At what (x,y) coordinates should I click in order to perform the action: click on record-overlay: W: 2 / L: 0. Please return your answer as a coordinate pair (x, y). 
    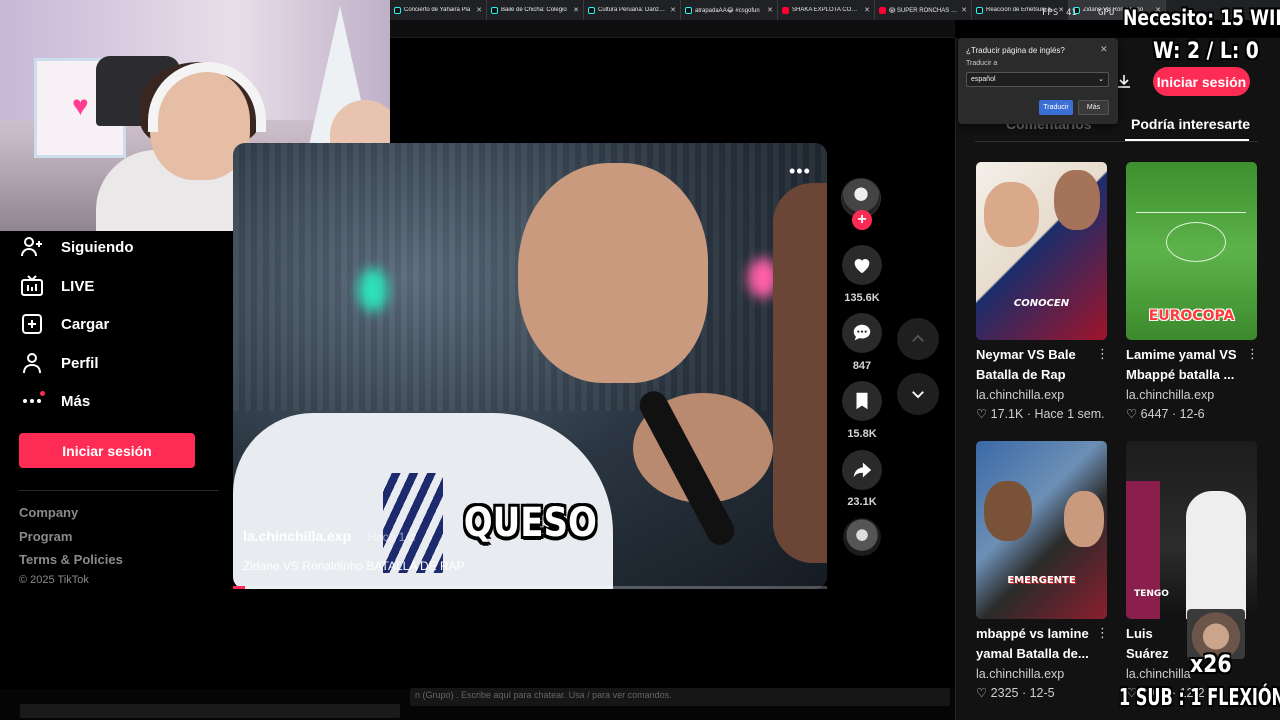
    Looking at the image, I should click on (1206, 51).